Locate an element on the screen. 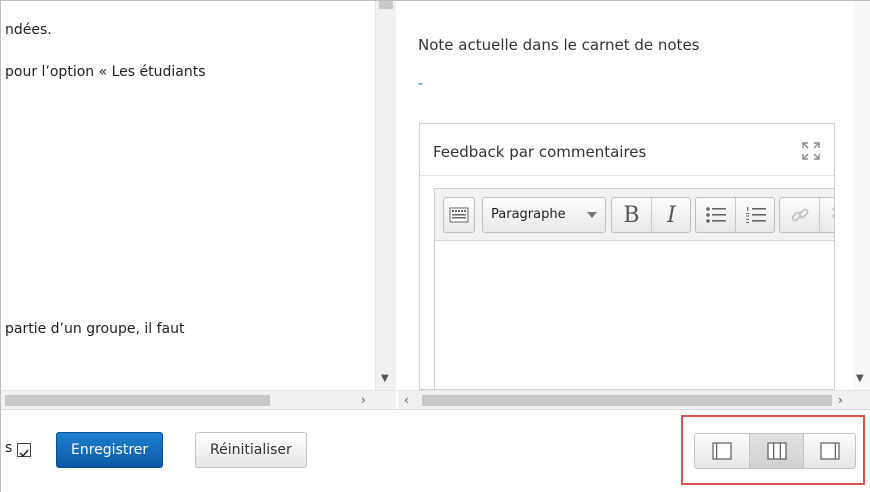  feedback-title: Feedback par commentaires is located at coordinates (540, 152).